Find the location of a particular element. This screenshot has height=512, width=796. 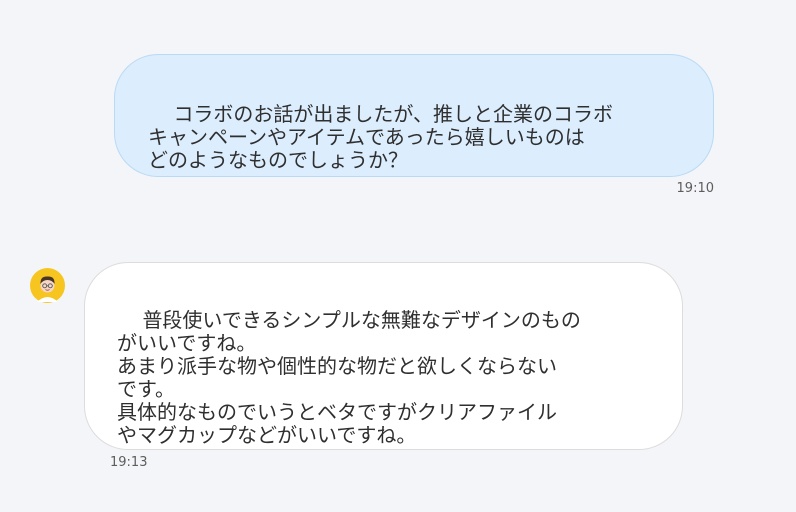

user-message-timestamp: 19:10 is located at coordinates (695, 188).